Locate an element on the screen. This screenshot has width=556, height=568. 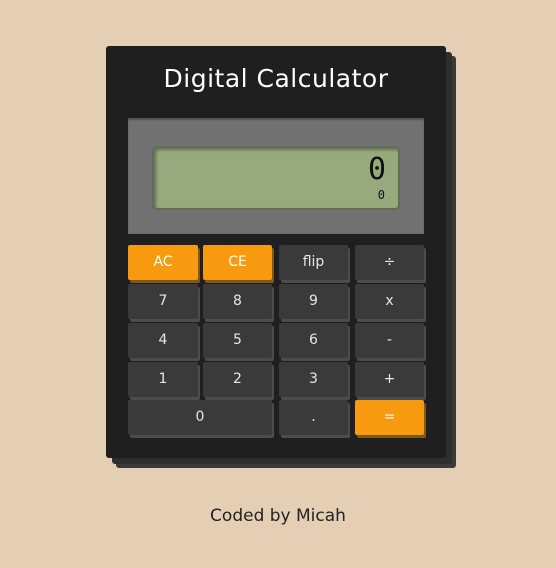
digit-8-button: 8 is located at coordinates (237, 301).